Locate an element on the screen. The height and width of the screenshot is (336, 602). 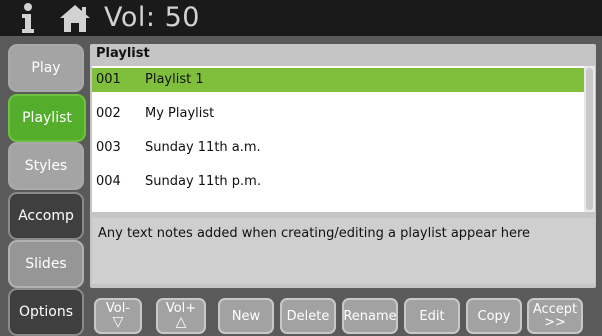
button-label: Edit is located at coordinates (432, 316).